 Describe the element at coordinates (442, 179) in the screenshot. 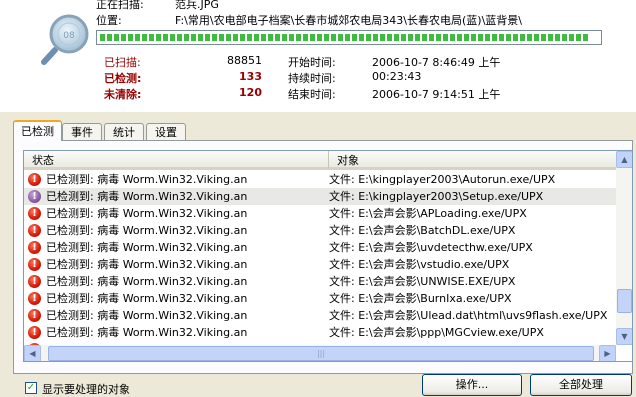

I see `row-object: 文件: E:\kingplayer2003\Autorun.exe/UPX` at that location.